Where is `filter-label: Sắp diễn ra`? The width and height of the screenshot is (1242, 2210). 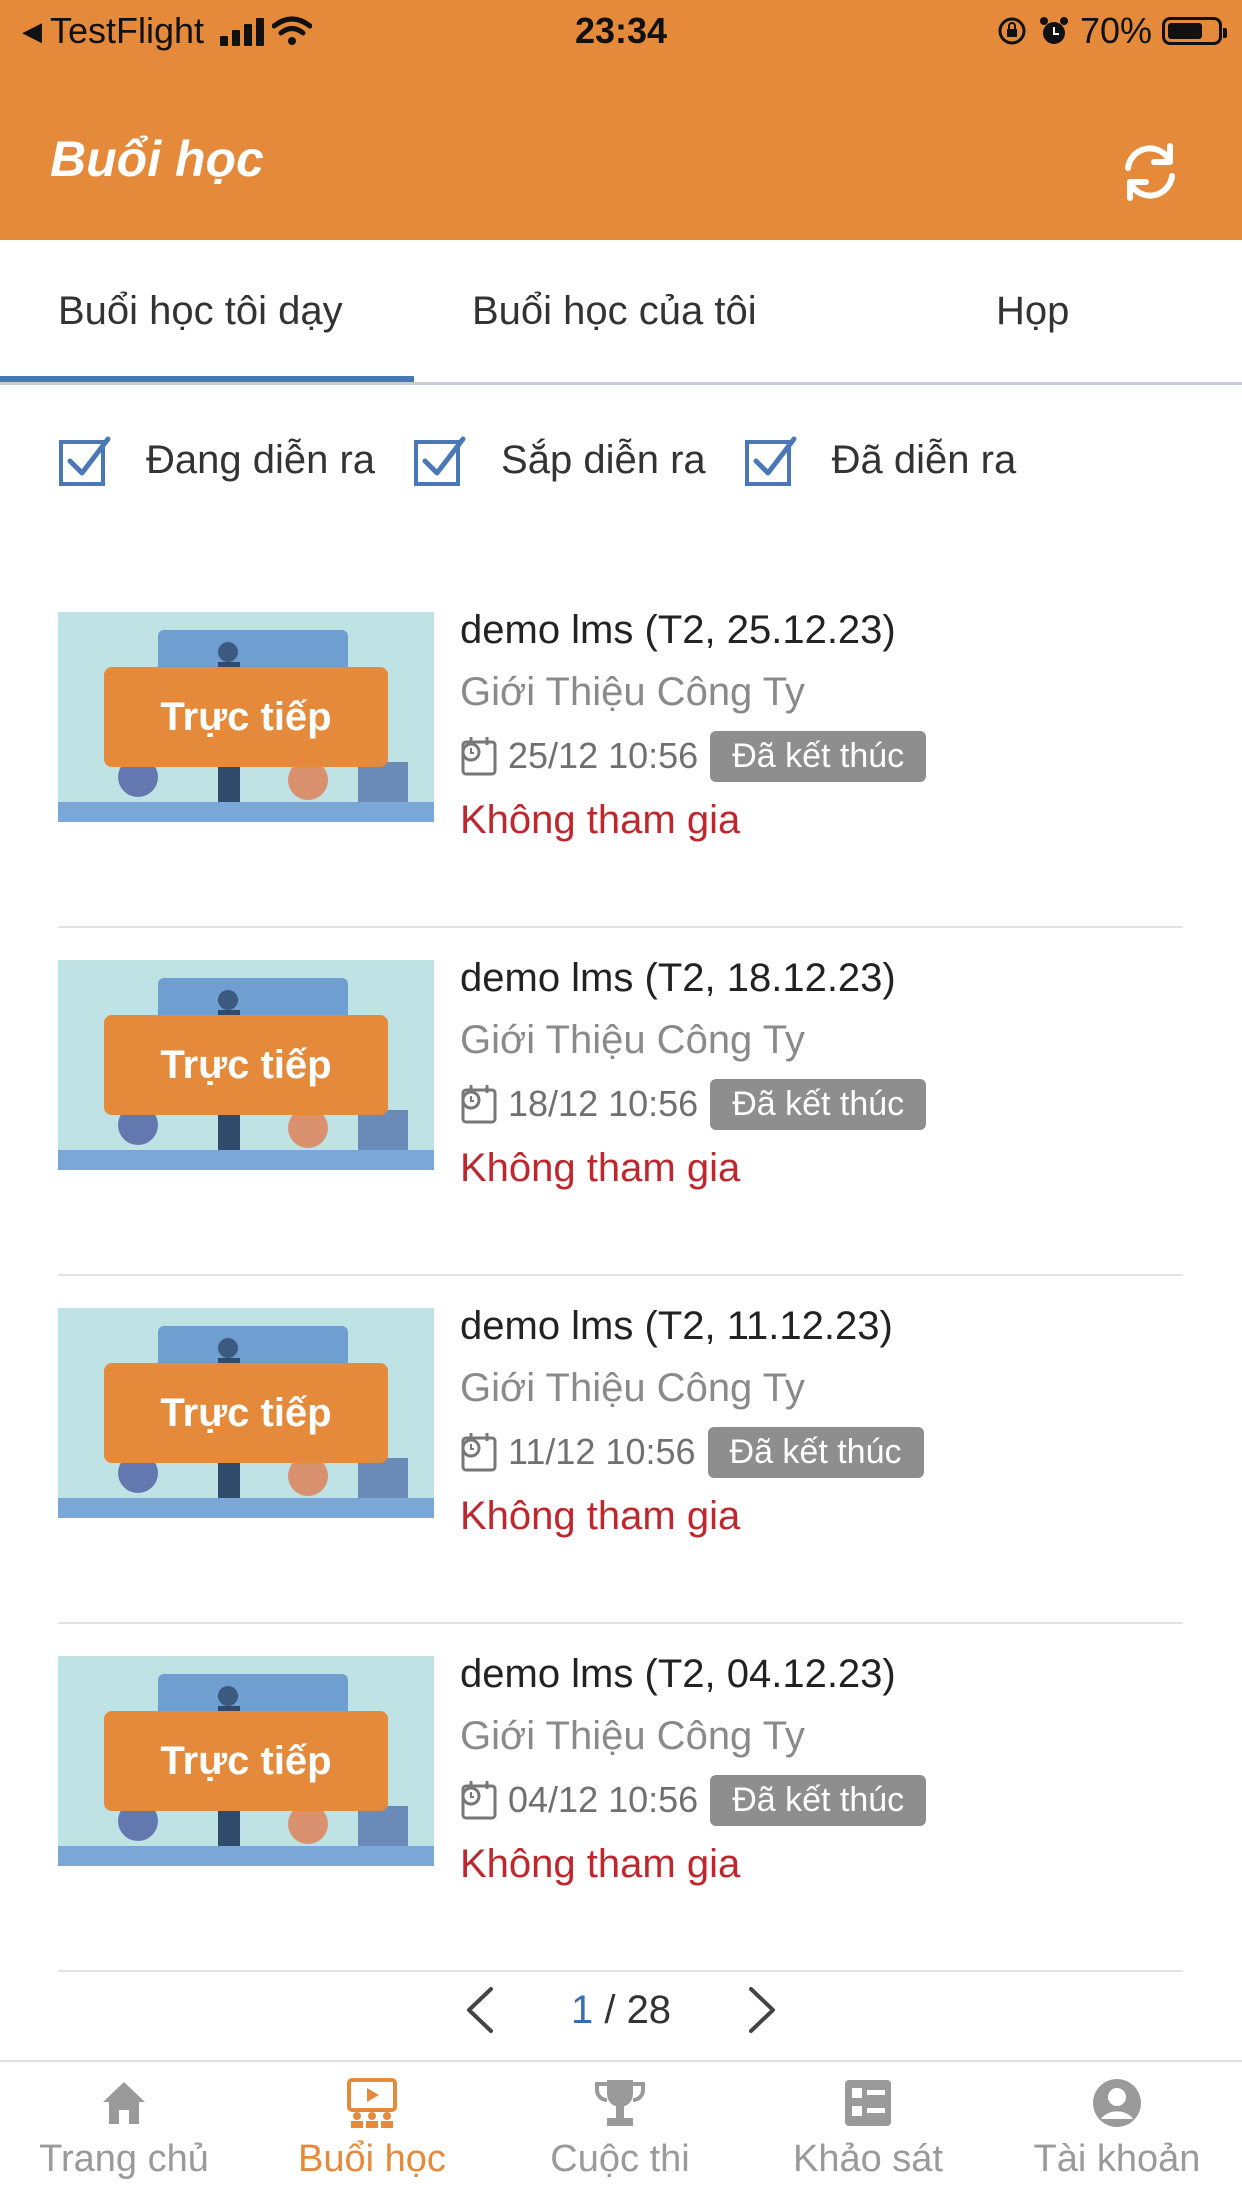
filter-label: Sắp diễn ra is located at coordinates (603, 459).